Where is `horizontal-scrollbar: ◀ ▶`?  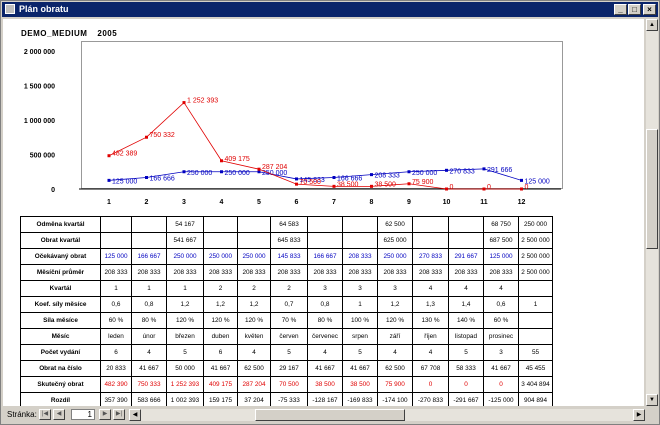
horizontal-scrollbar: ◀ ▶ is located at coordinates (387, 415).